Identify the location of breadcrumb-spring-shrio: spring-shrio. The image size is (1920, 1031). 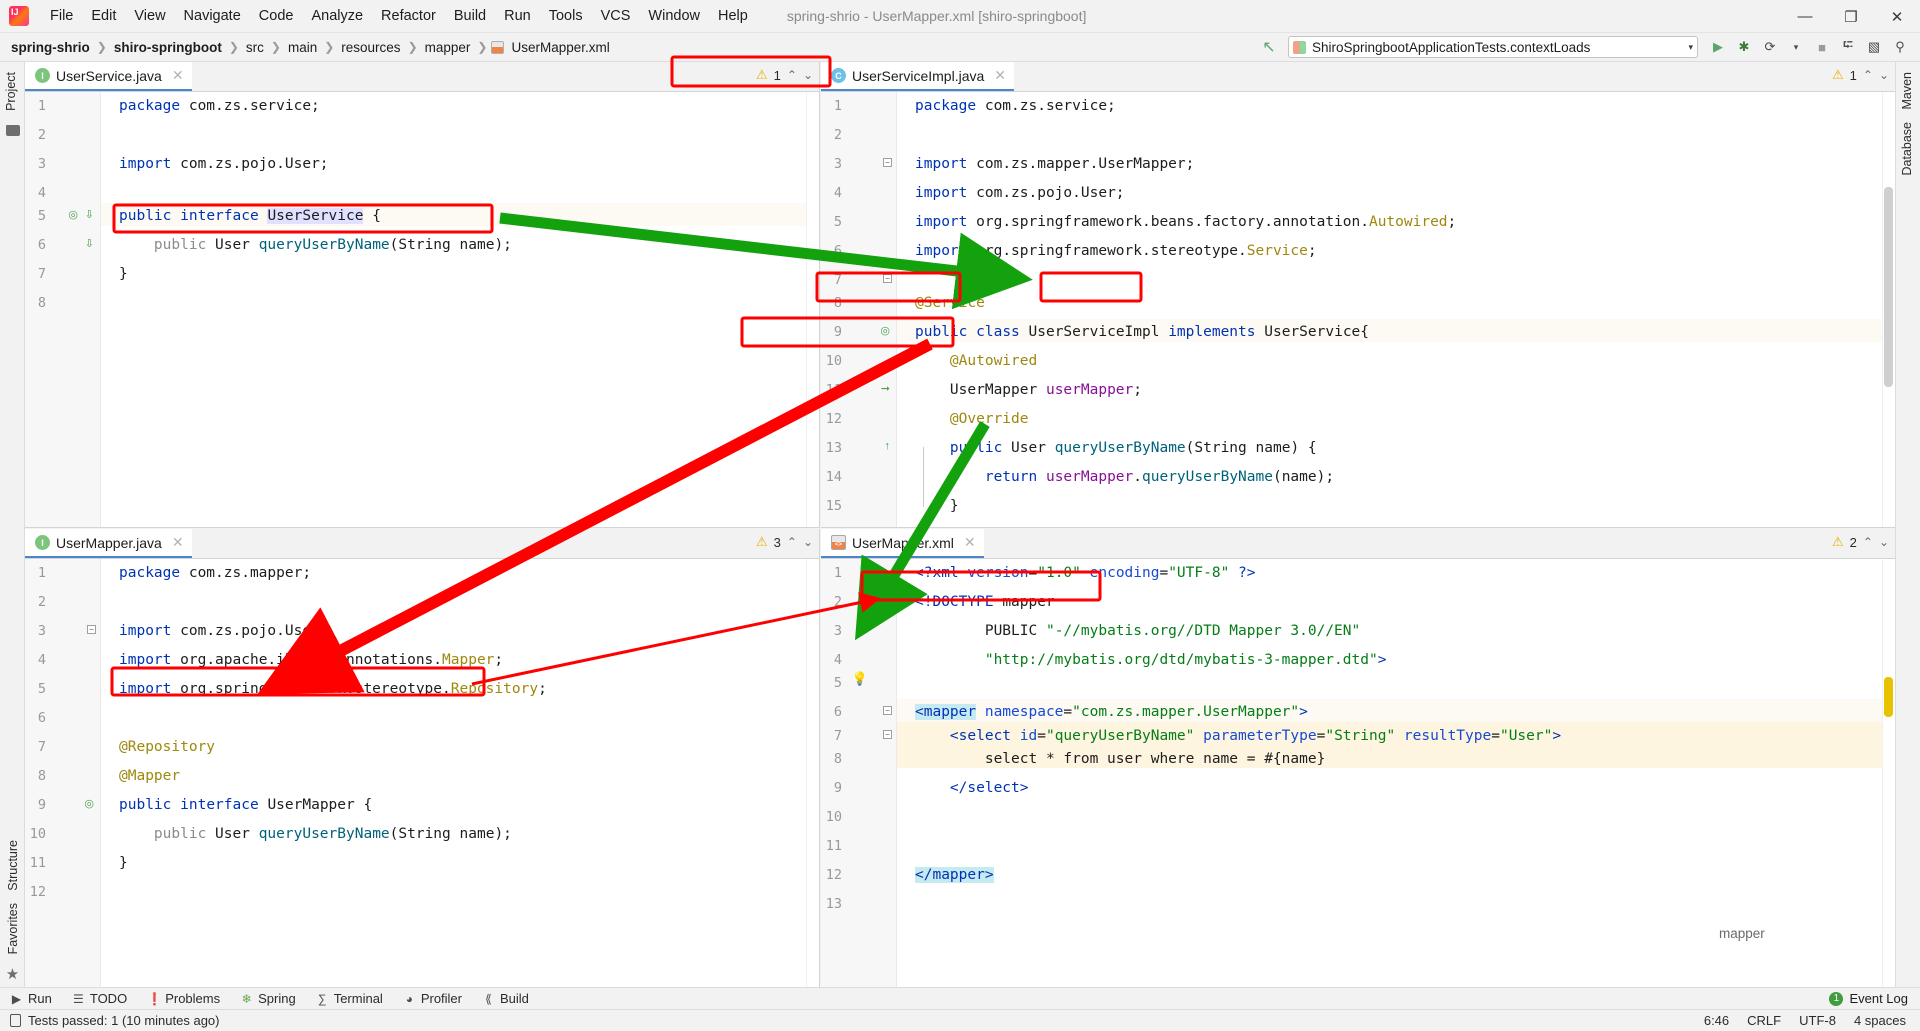
(50, 47).